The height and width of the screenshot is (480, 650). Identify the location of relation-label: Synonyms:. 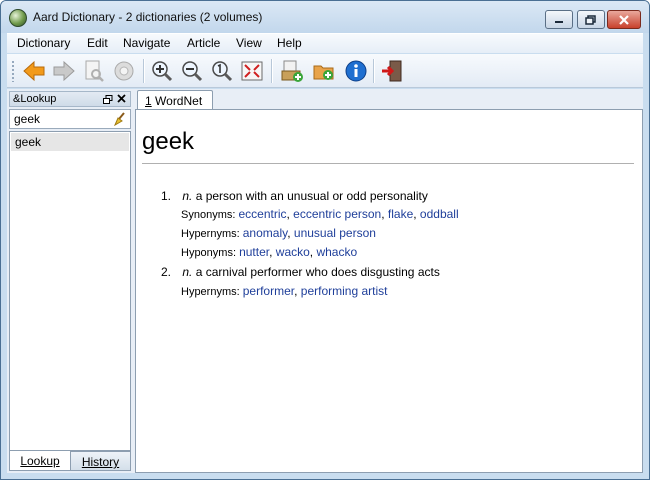
(210, 215).